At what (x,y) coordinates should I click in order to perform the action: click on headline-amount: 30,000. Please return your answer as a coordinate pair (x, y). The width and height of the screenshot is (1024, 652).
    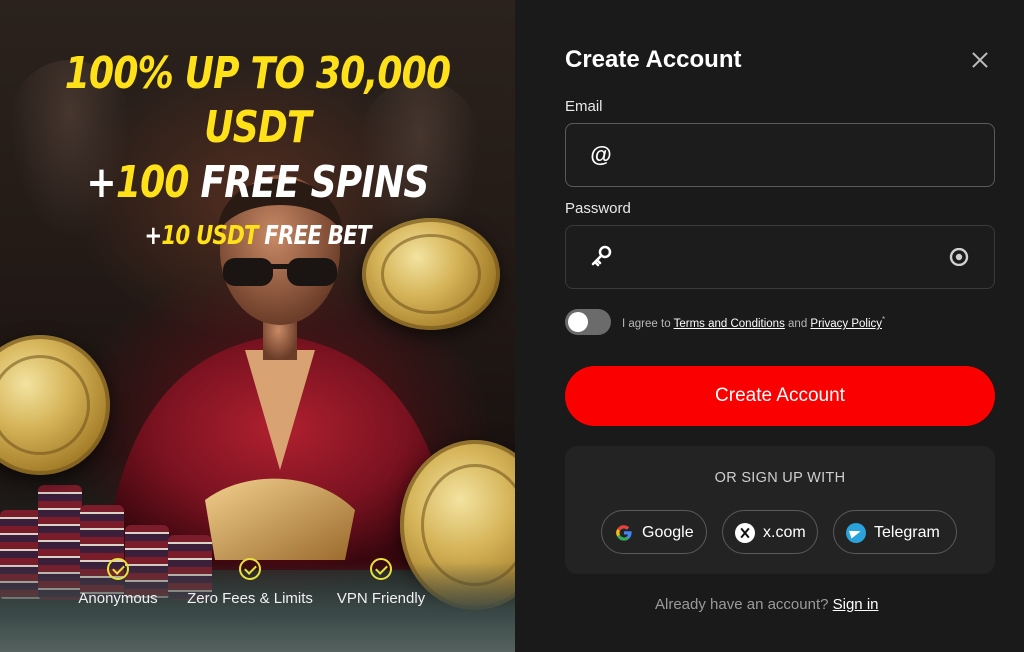
    Looking at the image, I should click on (383, 73).